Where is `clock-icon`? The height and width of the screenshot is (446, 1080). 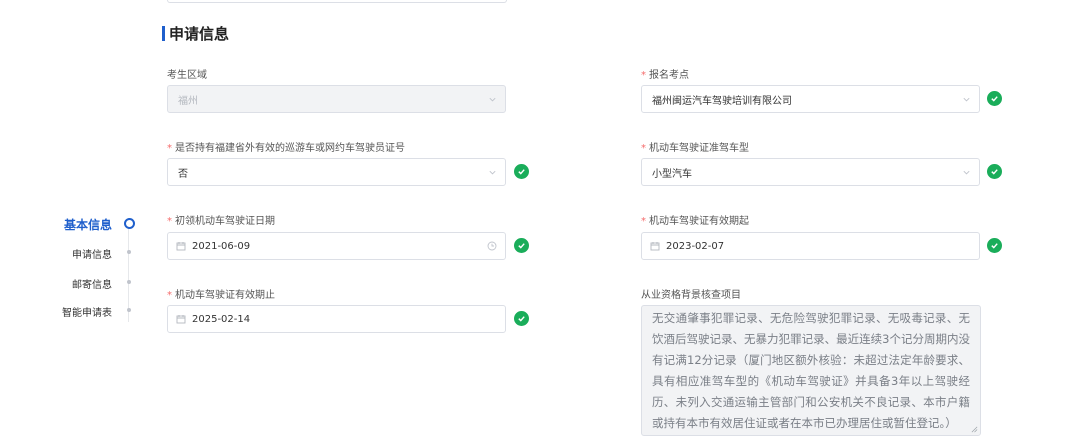
clock-icon is located at coordinates (492, 246).